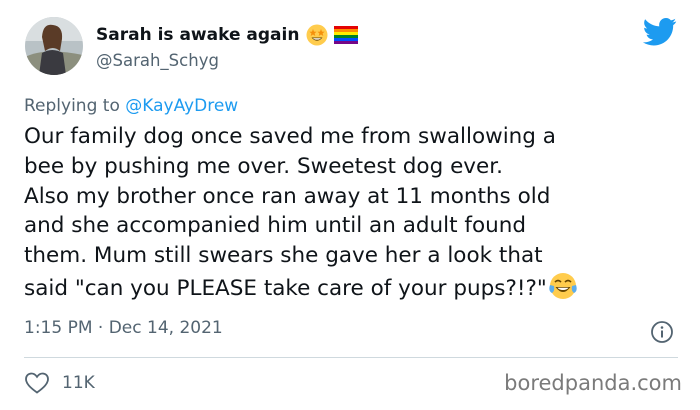 The width and height of the screenshot is (700, 410). I want to click on divider, so click(351, 357).